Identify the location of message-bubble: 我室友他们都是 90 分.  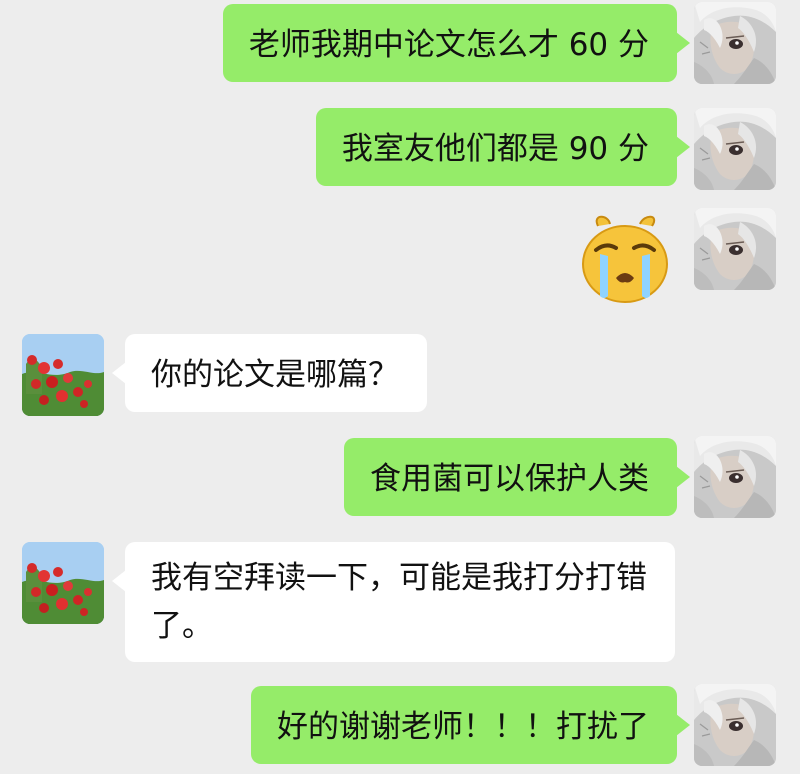
(503, 147).